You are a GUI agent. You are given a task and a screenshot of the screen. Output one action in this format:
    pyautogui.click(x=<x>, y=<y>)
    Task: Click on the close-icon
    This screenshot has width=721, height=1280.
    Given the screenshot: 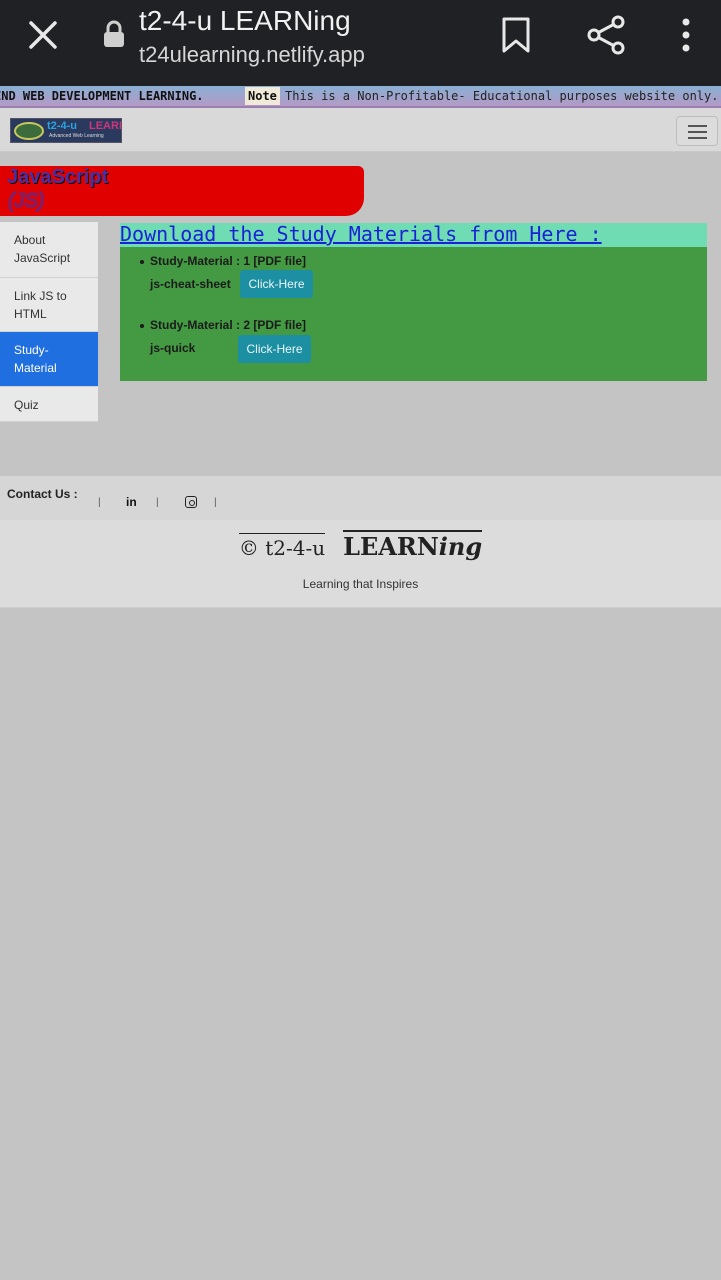 What is the action you would take?
    pyautogui.click(x=43, y=35)
    